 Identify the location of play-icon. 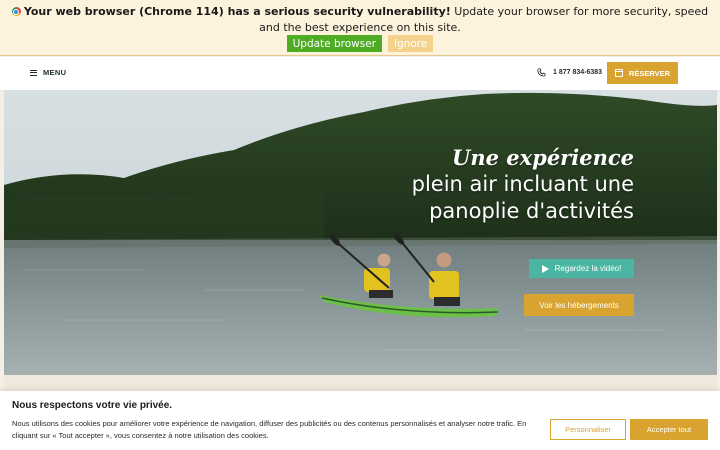
(545, 268).